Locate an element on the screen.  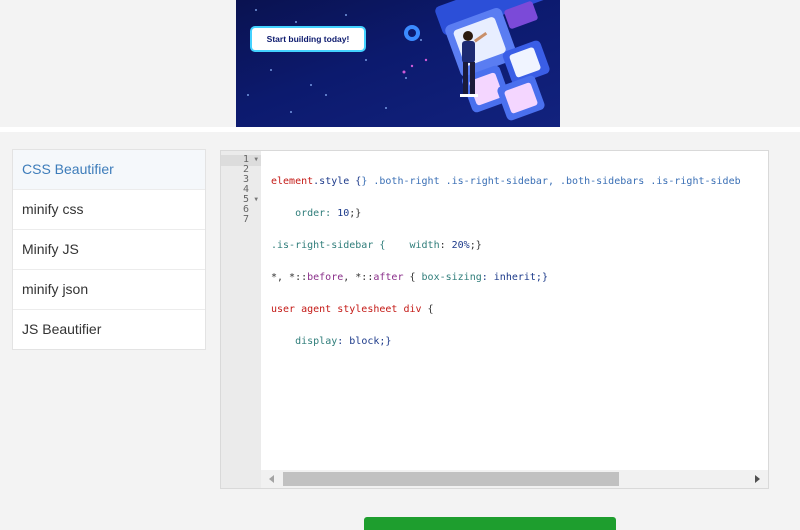
code-line: .is-right-sidebar { width: 20%;} is located at coordinates (519, 246).